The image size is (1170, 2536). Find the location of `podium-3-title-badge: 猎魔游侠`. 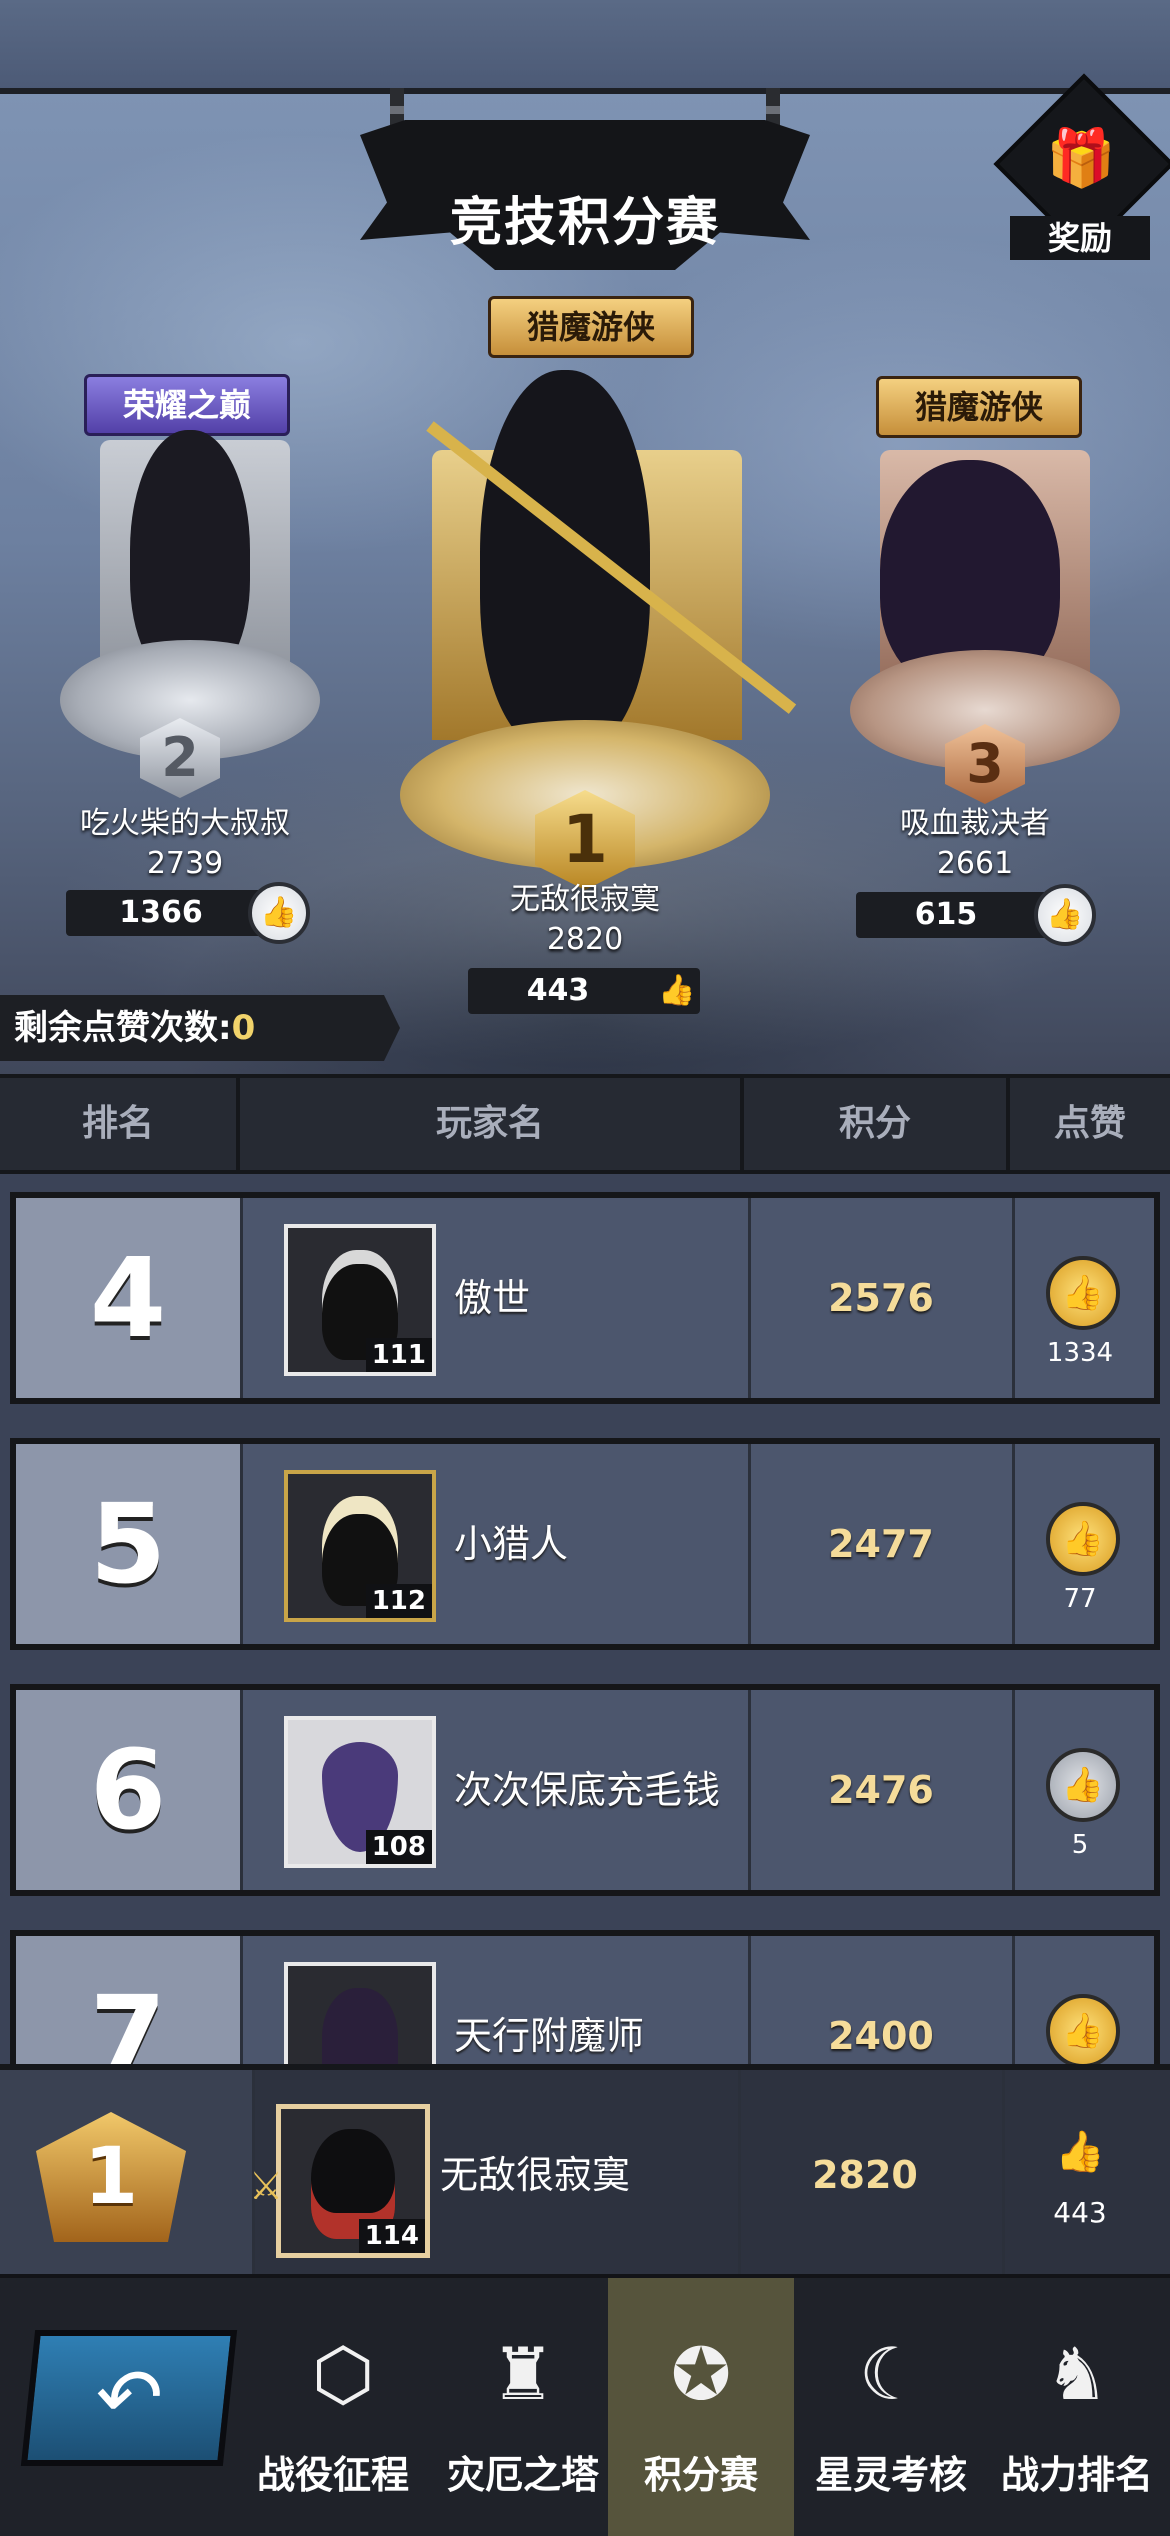

podium-3-title-badge: 猎魔游侠 is located at coordinates (979, 407).